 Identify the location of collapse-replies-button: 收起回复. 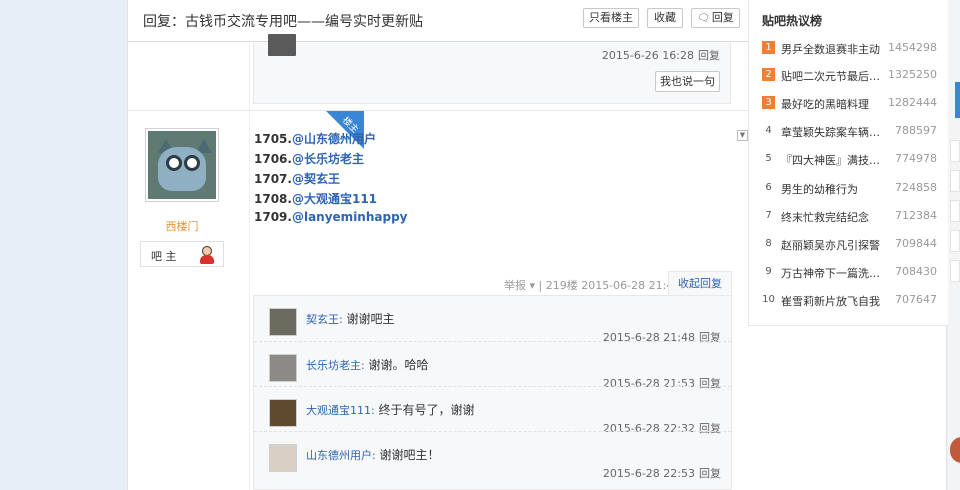
(700, 283).